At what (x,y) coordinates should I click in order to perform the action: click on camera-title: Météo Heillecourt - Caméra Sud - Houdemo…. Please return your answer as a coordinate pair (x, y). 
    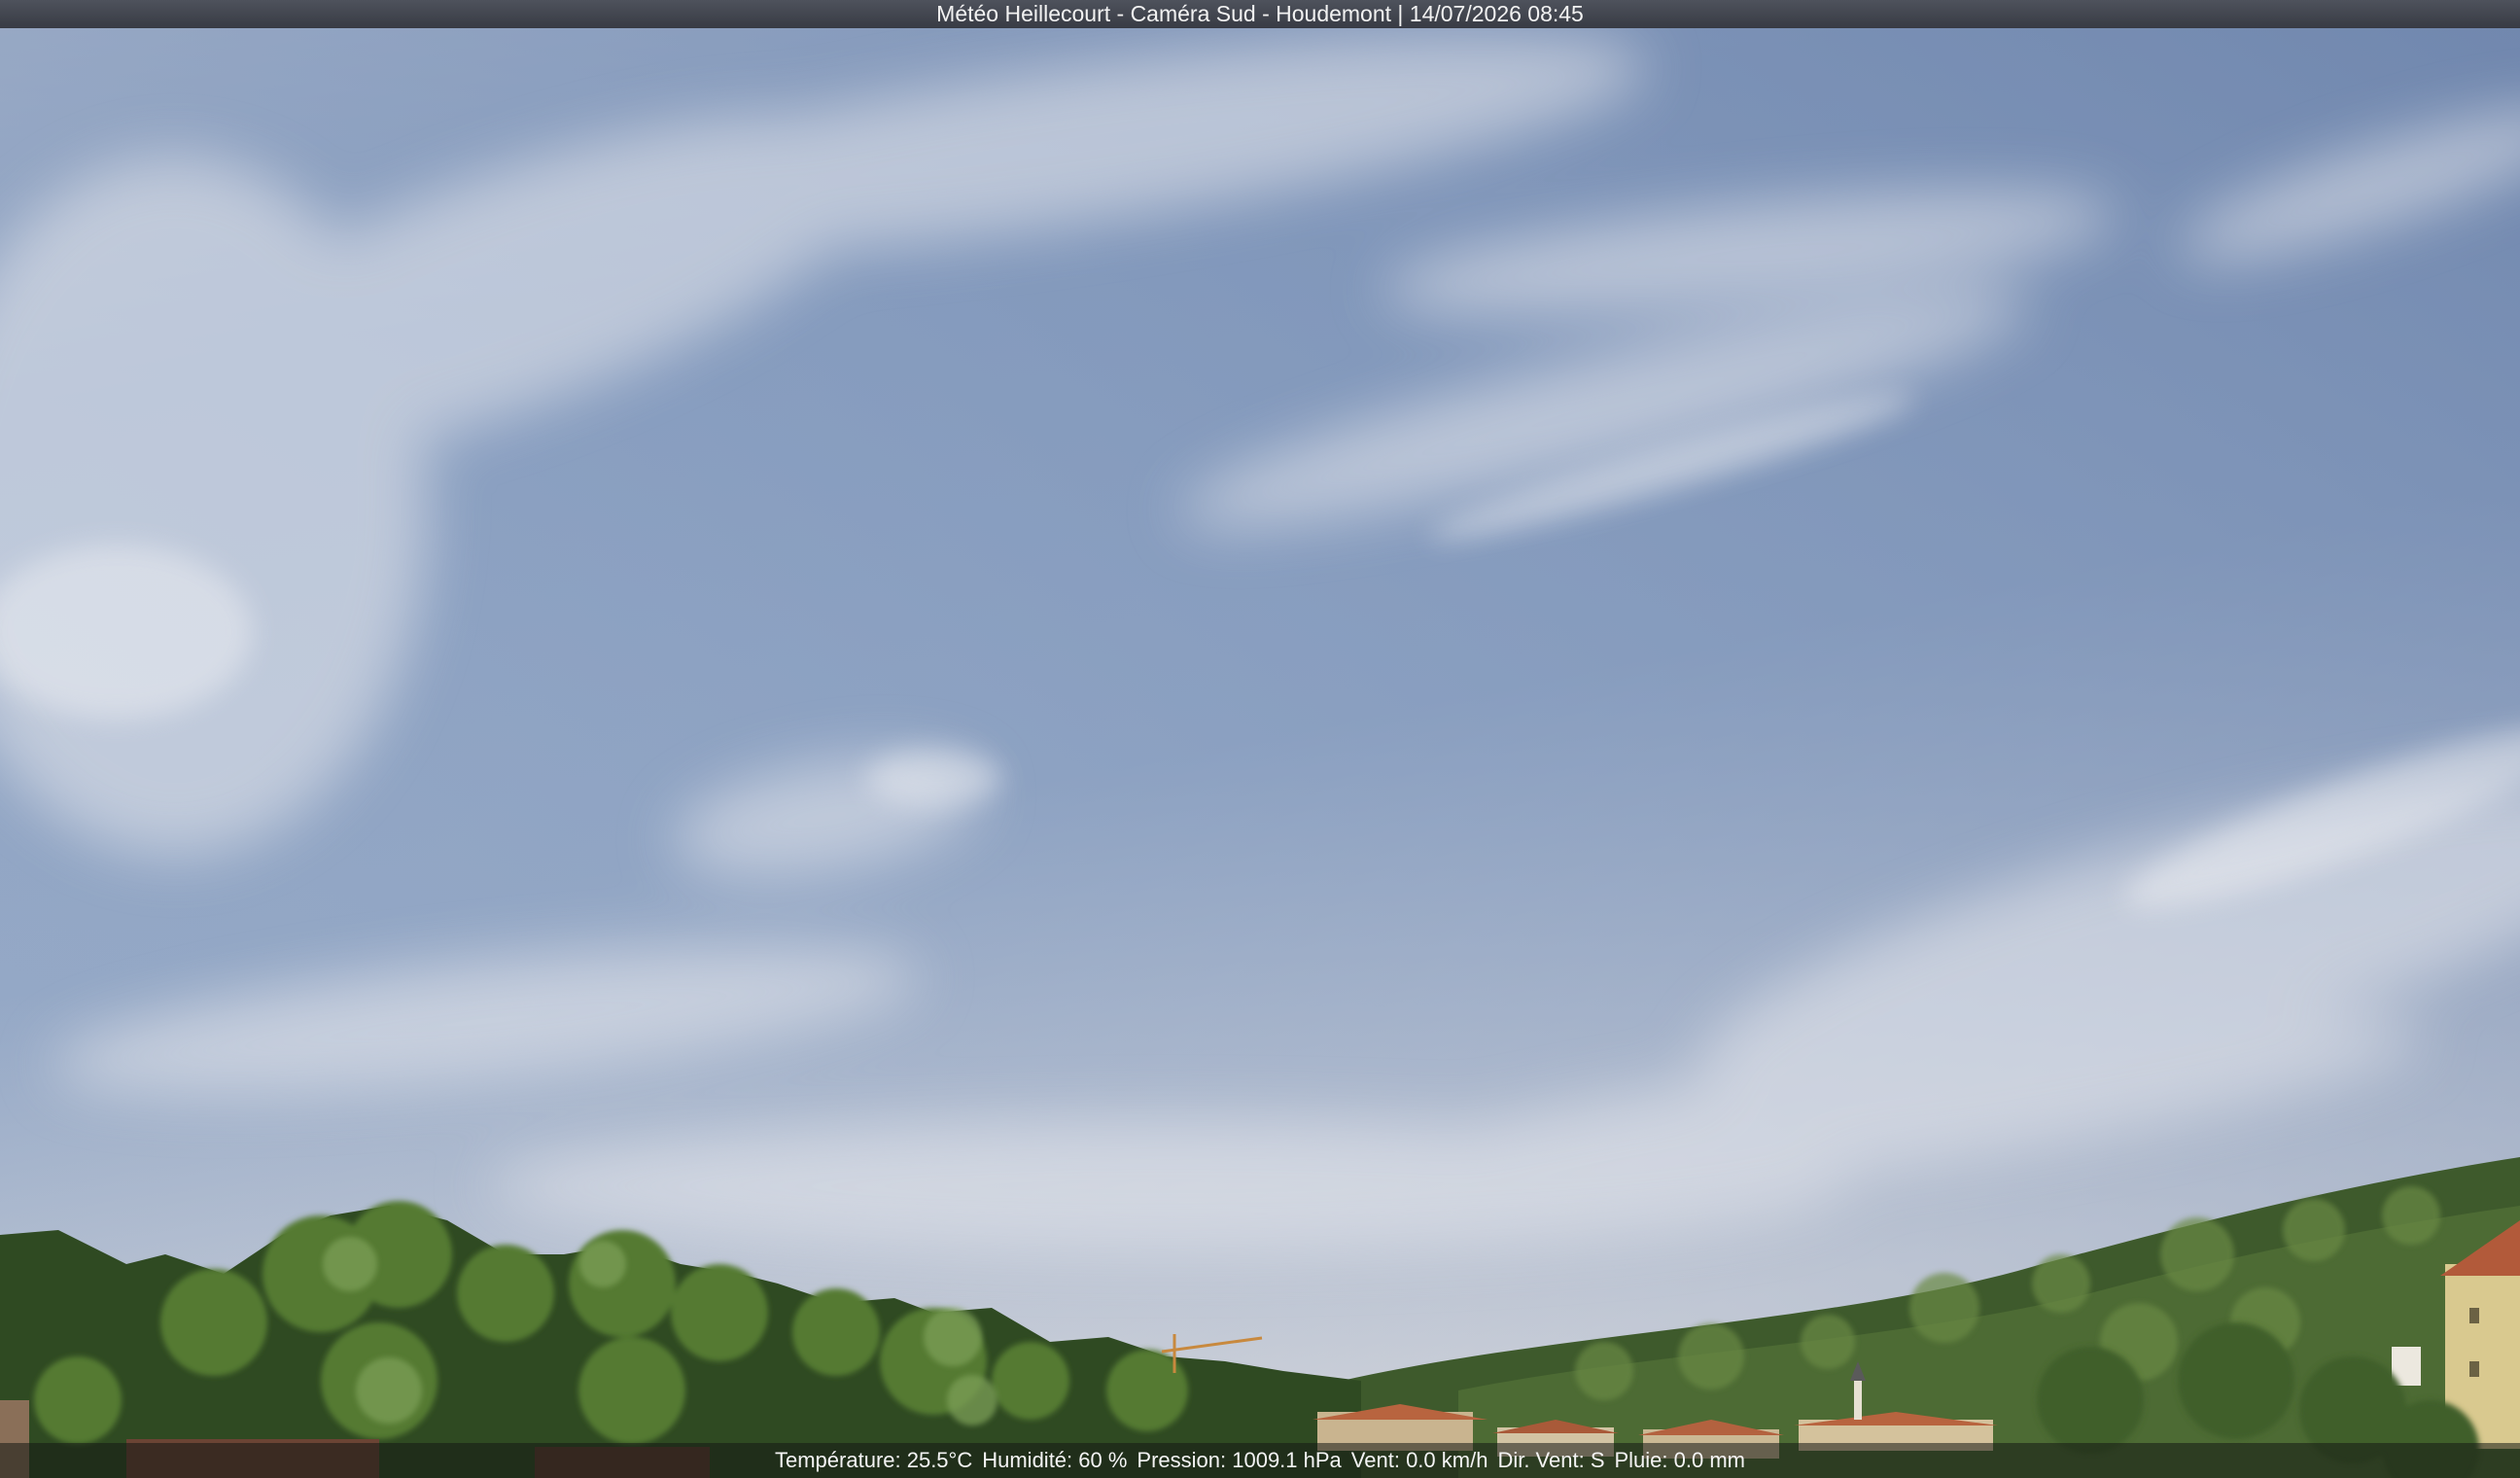
    Looking at the image, I should click on (1260, 13).